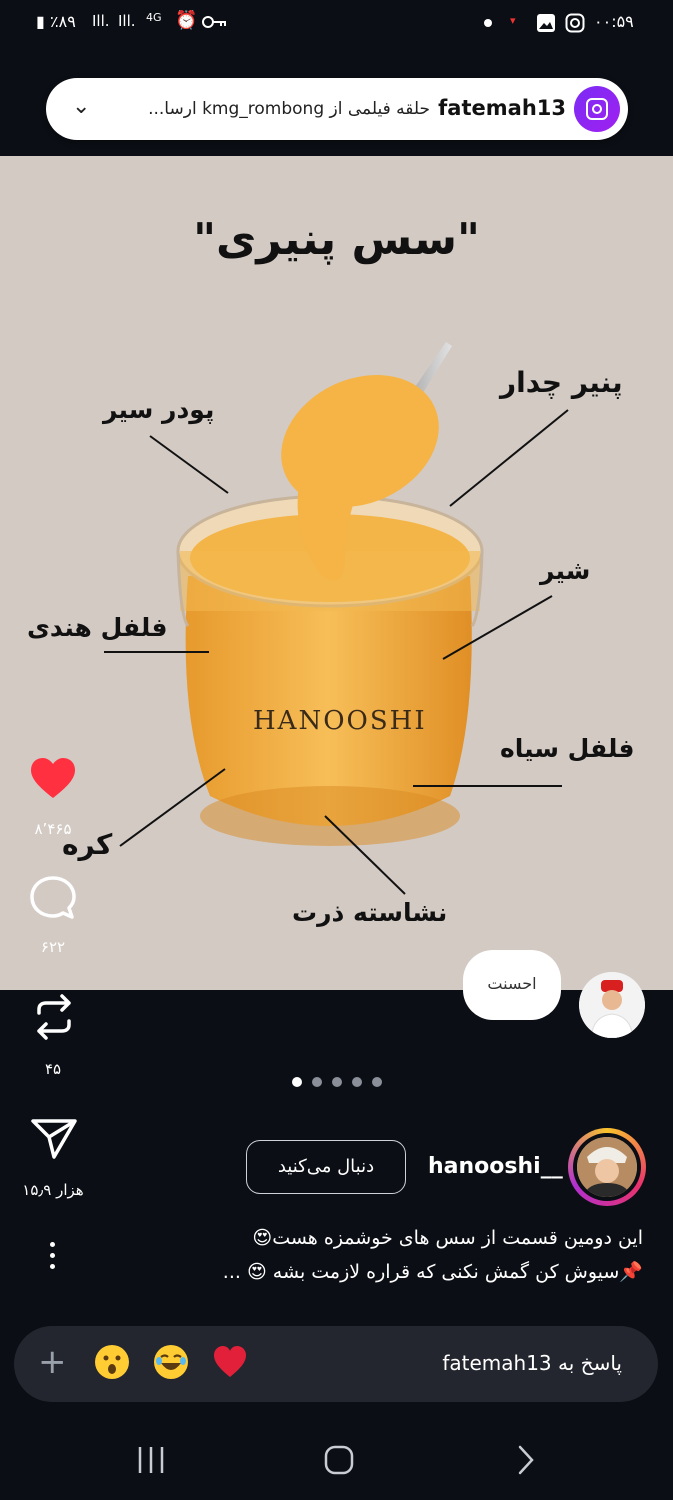 The width and height of the screenshot is (673, 1500). Describe the element at coordinates (370, 912) in the screenshot. I see `ingredient-cornstarch: نشاسته ذرت` at that location.